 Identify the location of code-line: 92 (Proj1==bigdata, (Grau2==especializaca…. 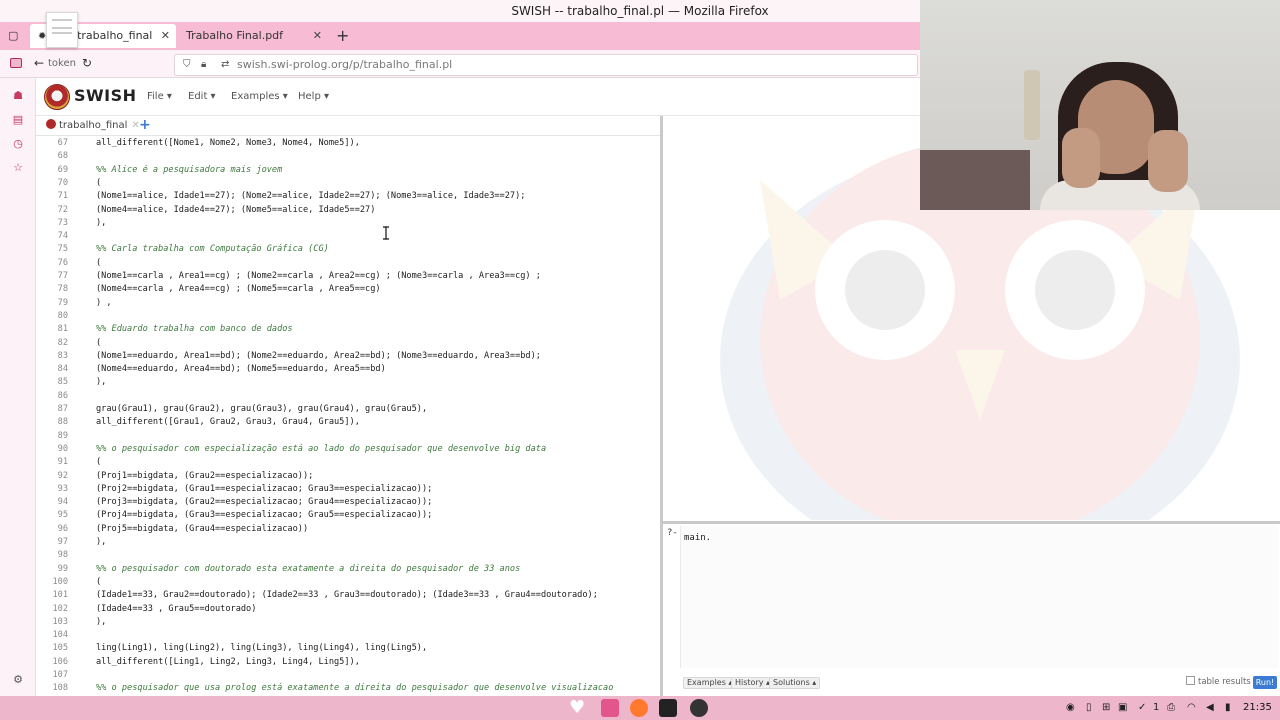
(348, 476).